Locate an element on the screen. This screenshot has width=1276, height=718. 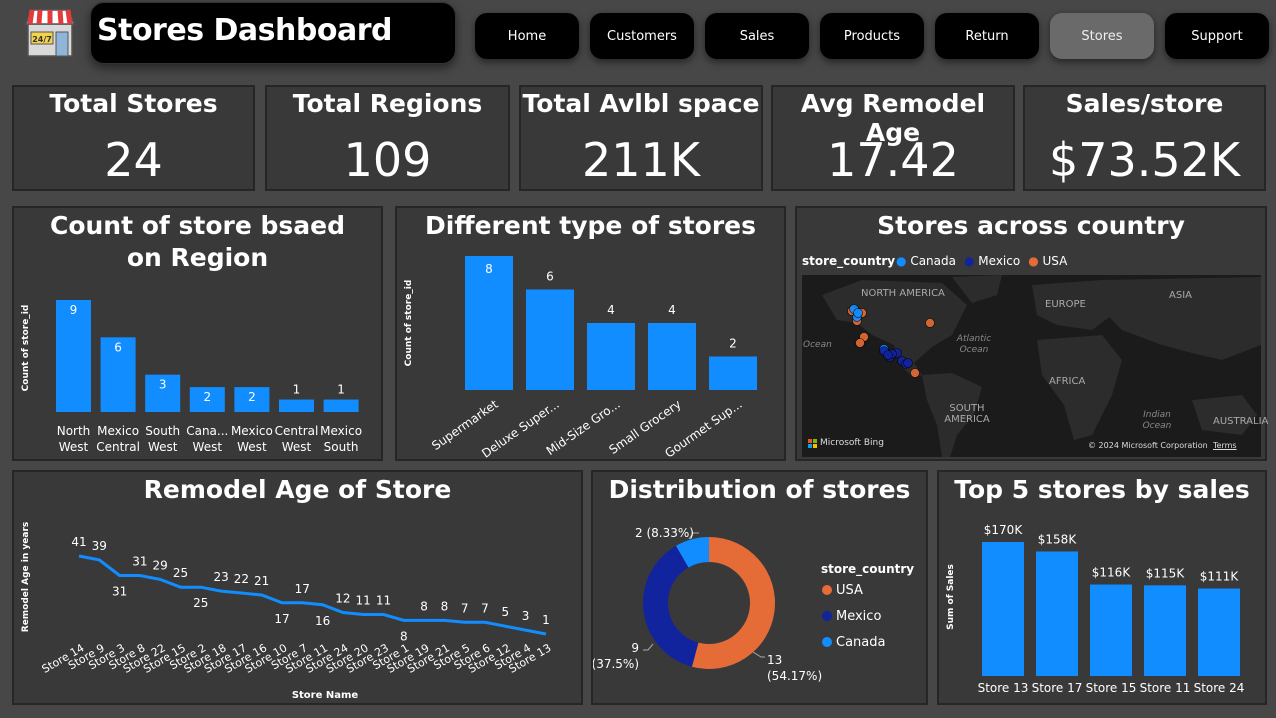
map-label-europe: EUROPE is located at coordinates (1065, 304).